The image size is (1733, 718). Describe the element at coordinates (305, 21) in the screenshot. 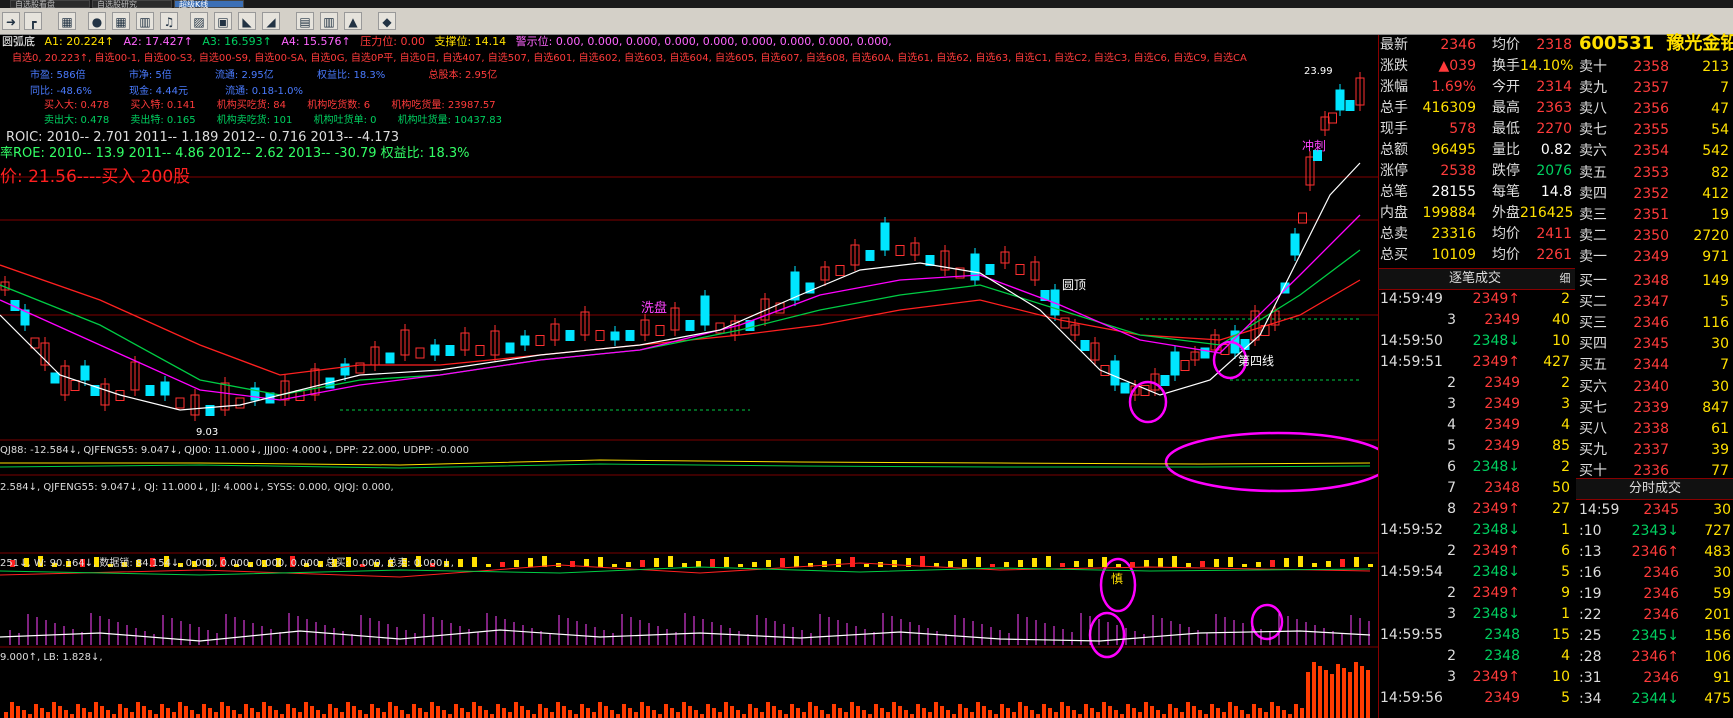

I see `doc-icon: ▤` at that location.